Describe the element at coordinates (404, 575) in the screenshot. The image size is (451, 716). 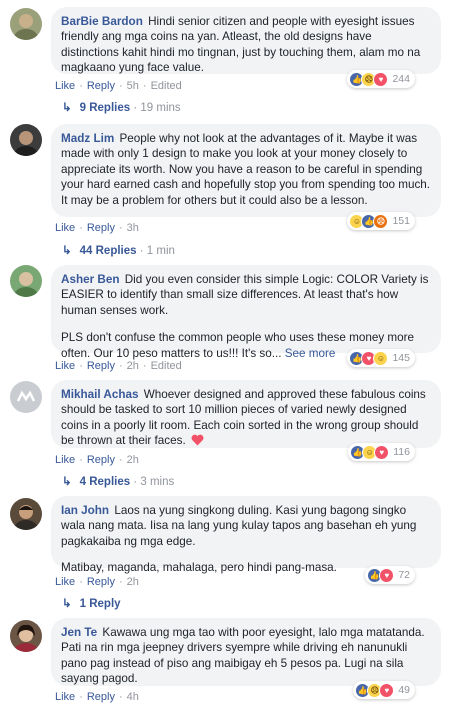
I see `reaction-count: 72` at that location.